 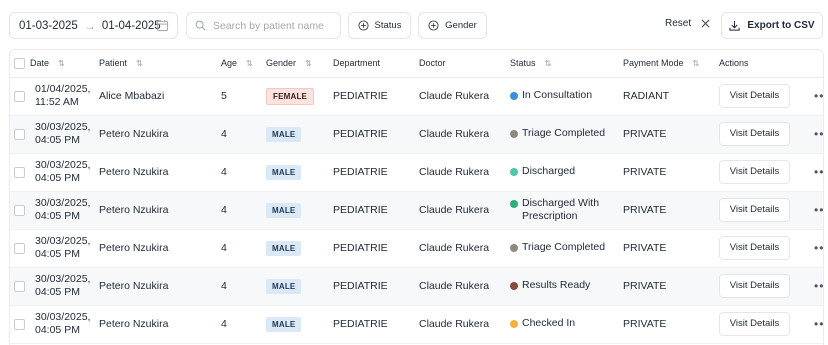 I want to click on search-icon, so click(x=200, y=25).